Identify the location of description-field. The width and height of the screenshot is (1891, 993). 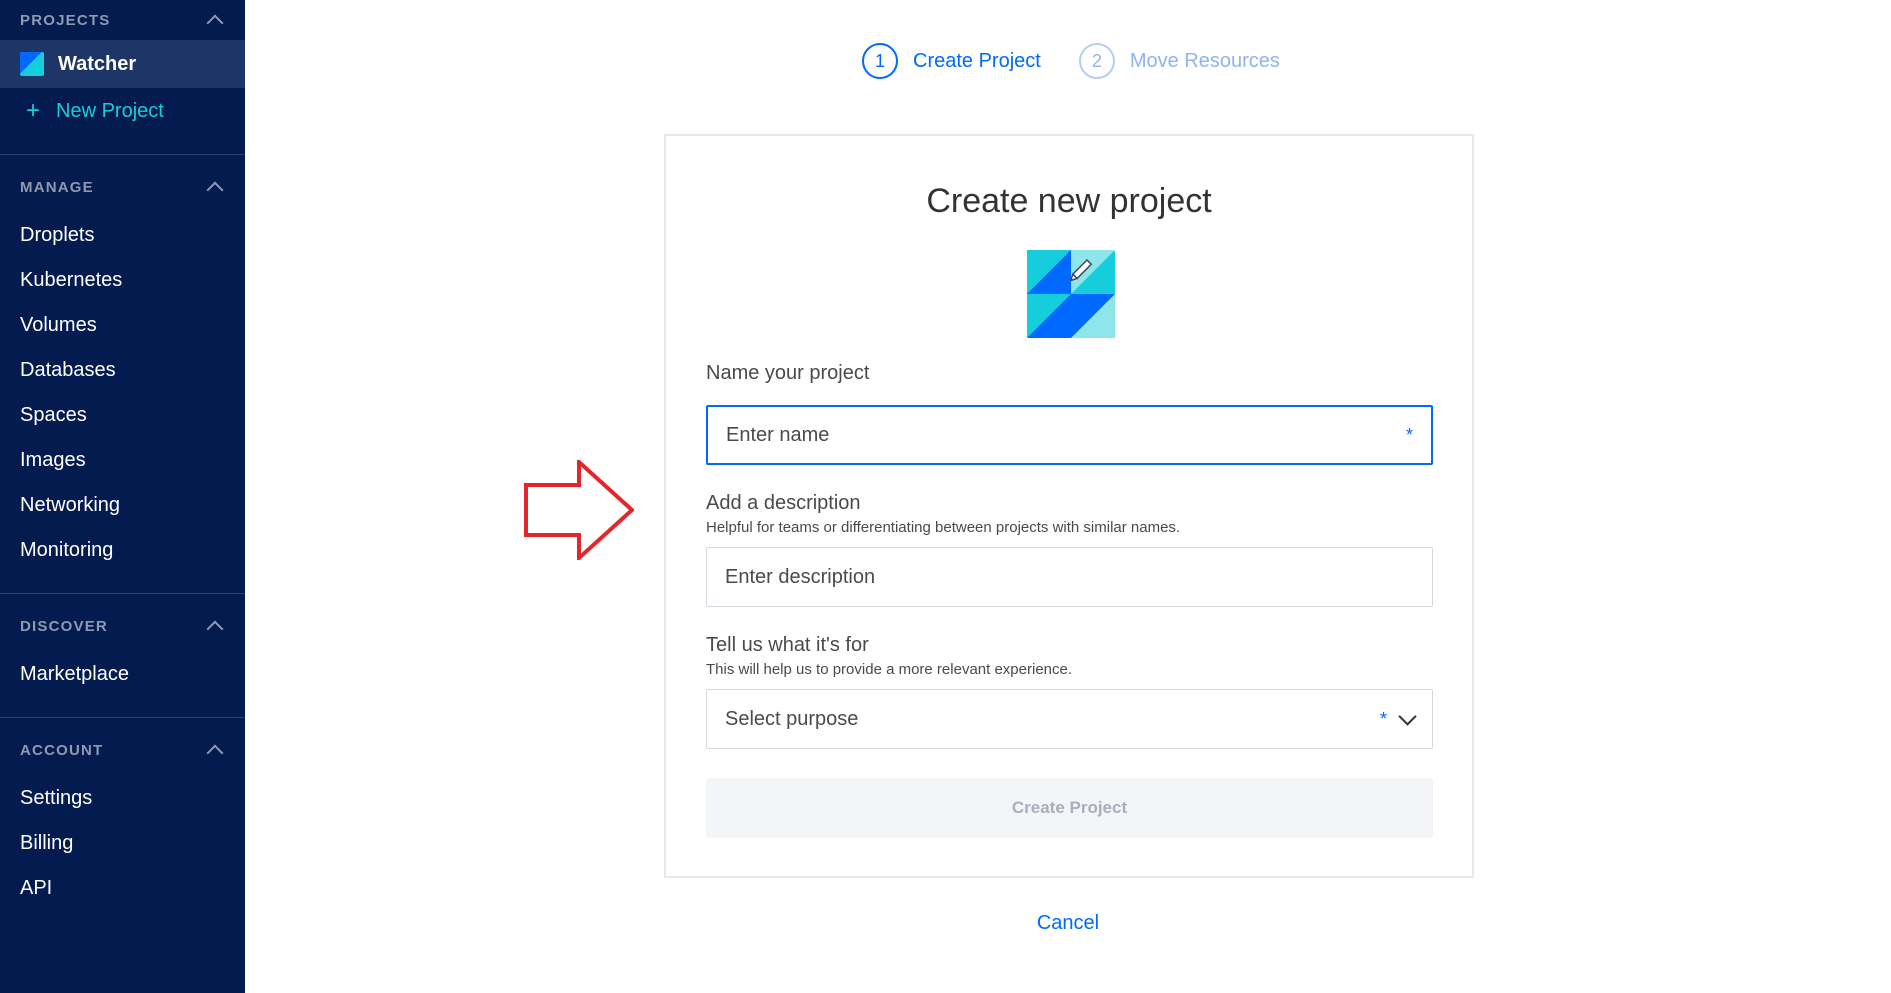
(1069, 577).